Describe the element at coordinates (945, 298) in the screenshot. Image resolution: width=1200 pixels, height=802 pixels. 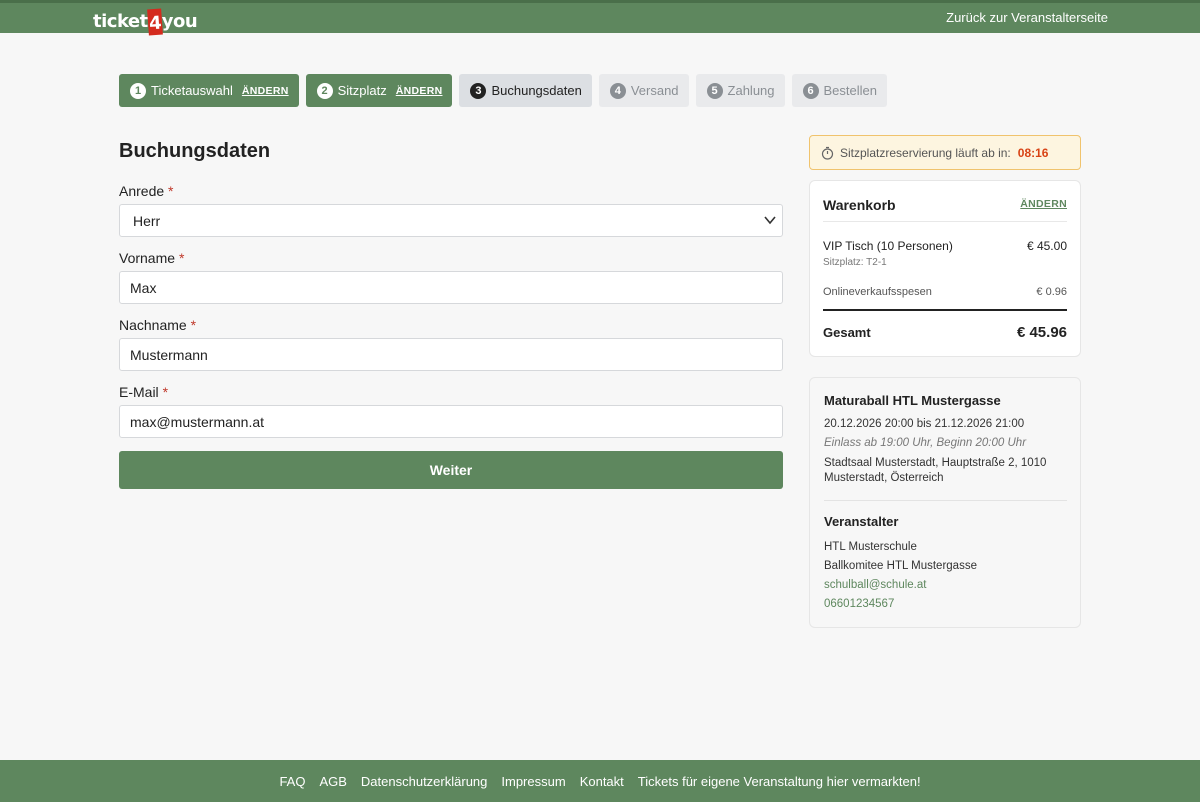
I see `cart-fee-row: Onlineverkaufsspesen € 0.96` at that location.